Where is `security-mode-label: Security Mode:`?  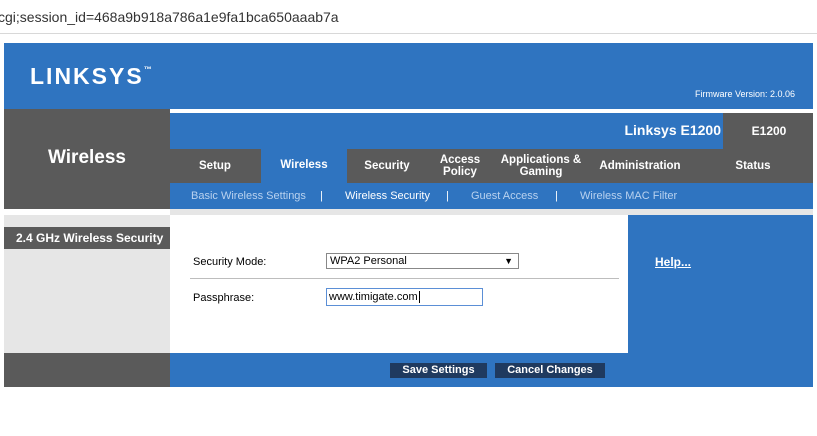 security-mode-label: Security Mode: is located at coordinates (230, 262).